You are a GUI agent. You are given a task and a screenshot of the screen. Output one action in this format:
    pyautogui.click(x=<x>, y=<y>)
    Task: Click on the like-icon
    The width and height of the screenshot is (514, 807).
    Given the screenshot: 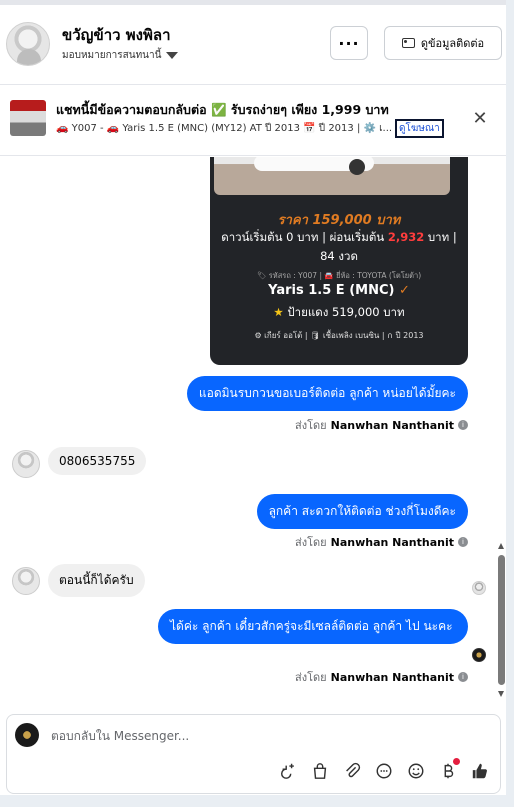 What is the action you would take?
    pyautogui.click(x=480, y=771)
    